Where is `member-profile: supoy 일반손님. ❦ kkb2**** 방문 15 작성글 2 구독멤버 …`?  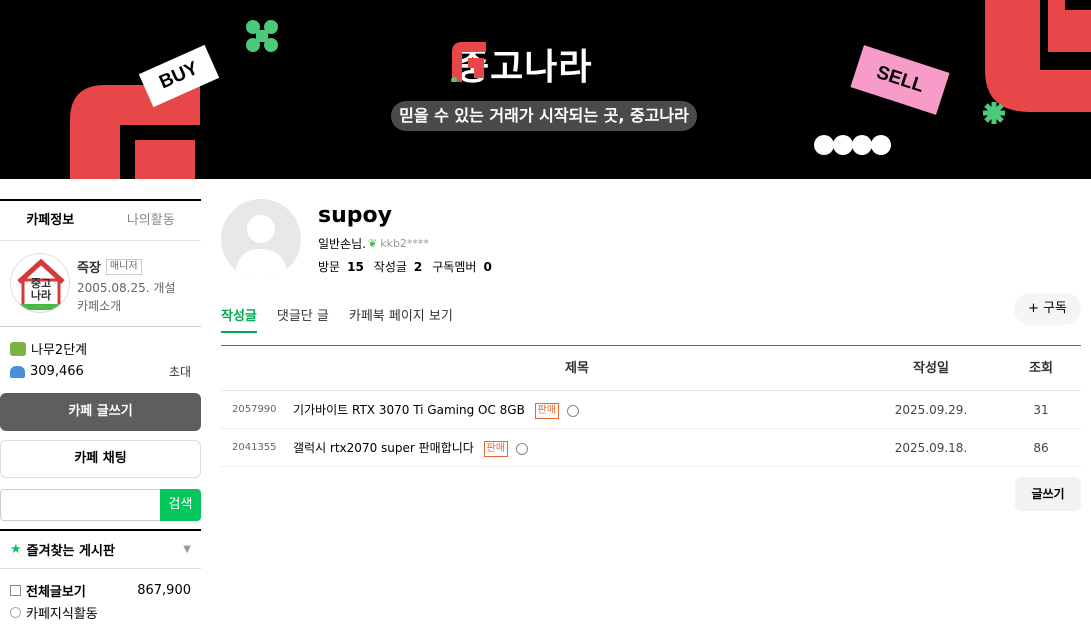
member-profile: supoy 일반손님. ❦ kkb2**** 방문 15 작성글 2 구독멤버 … is located at coordinates (361, 239).